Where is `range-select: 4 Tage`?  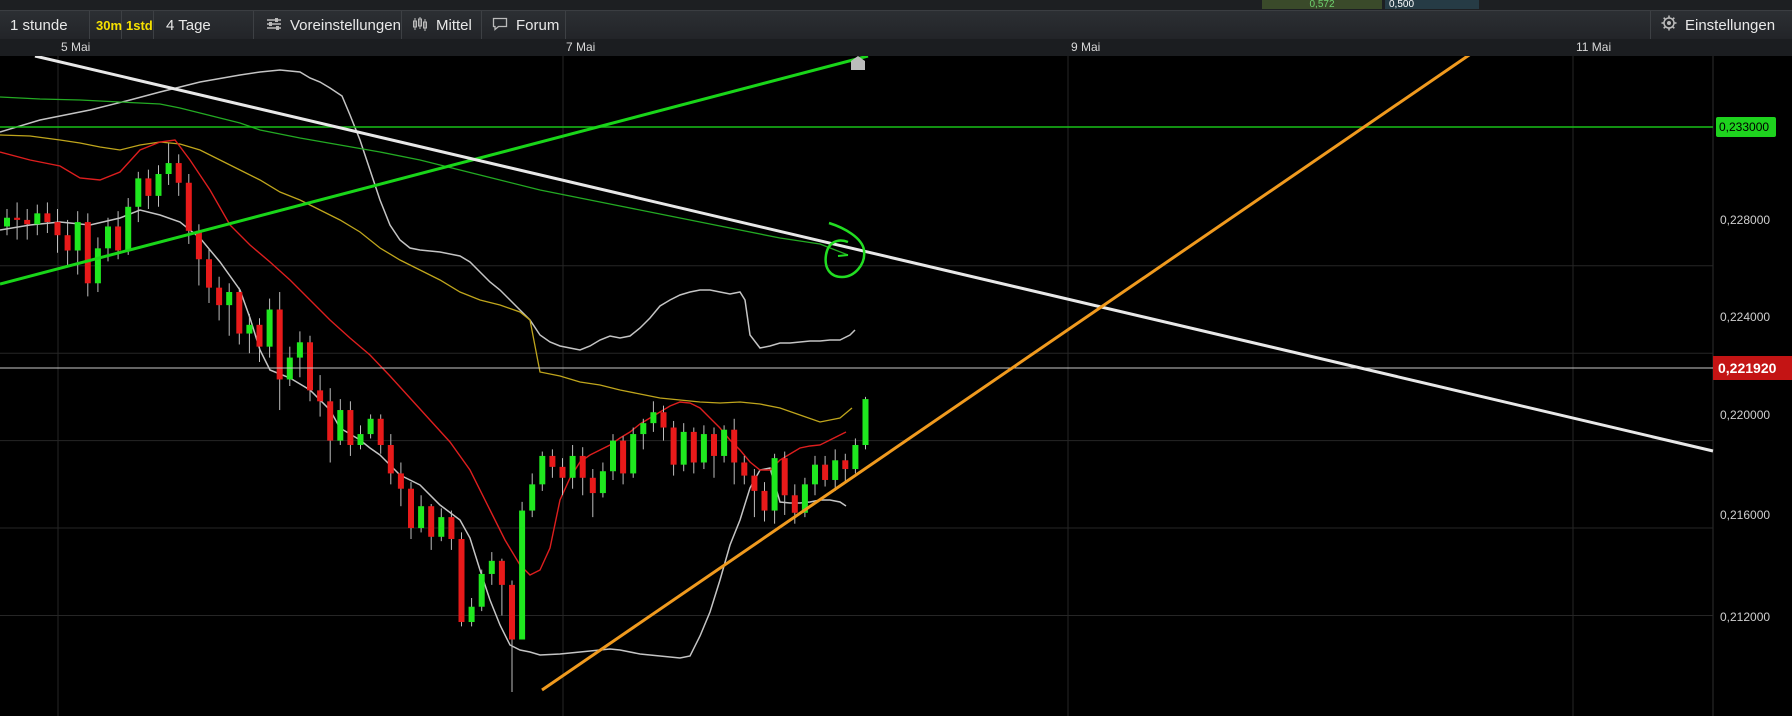 range-select: 4 Tage is located at coordinates (205, 25).